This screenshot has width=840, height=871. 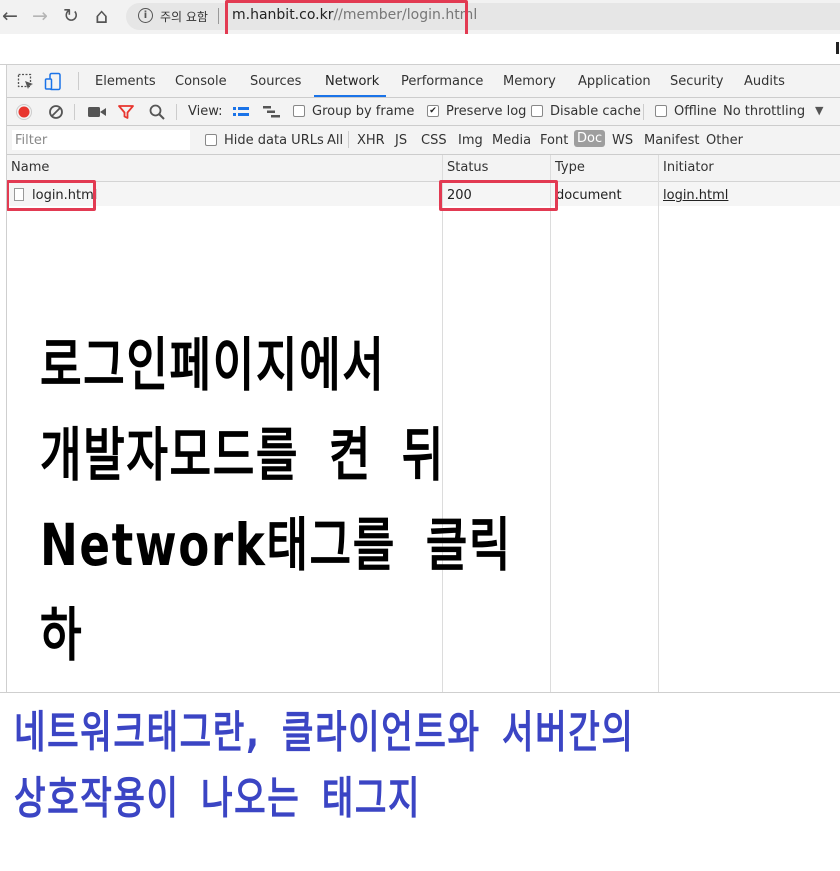 What do you see at coordinates (442, 81) in the screenshot?
I see `tab-performance: Performance` at bounding box center [442, 81].